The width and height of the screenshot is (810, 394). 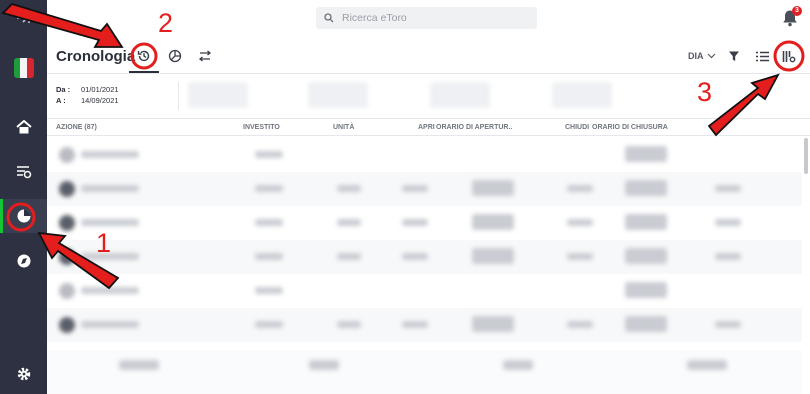 I want to click on list-icon, so click(x=762, y=56).